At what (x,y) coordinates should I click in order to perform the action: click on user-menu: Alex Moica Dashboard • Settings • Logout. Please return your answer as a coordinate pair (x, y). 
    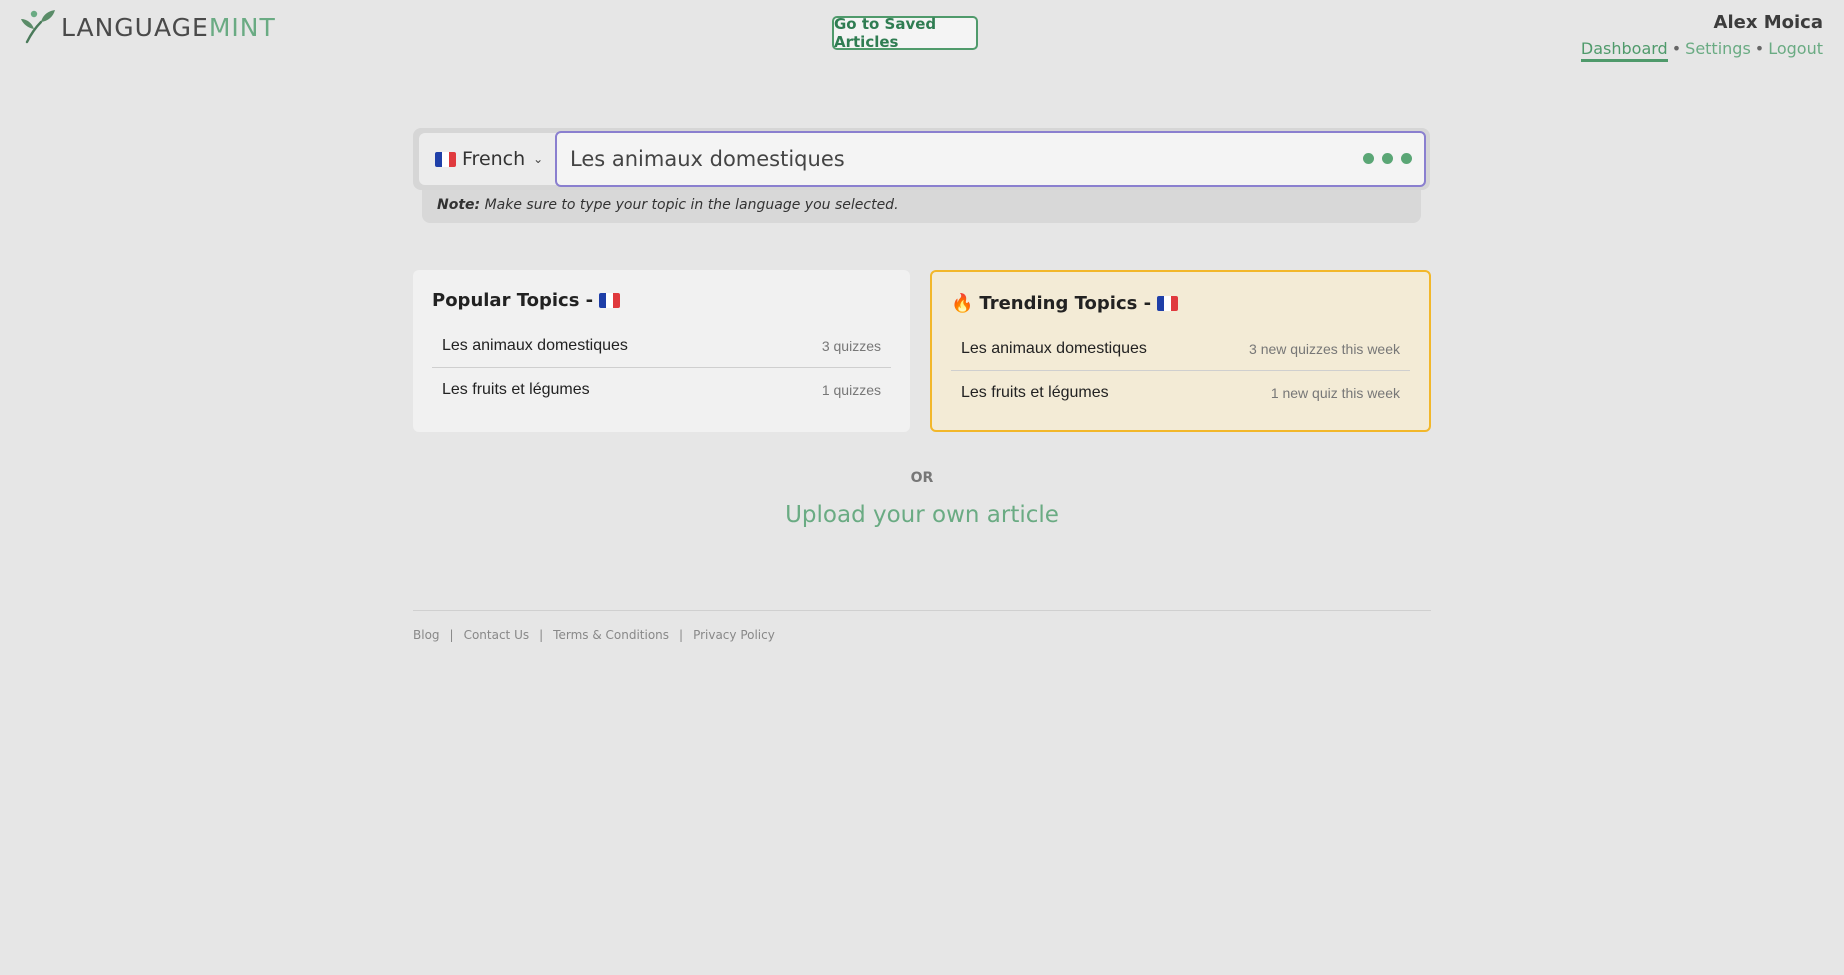
    Looking at the image, I should click on (1701, 37).